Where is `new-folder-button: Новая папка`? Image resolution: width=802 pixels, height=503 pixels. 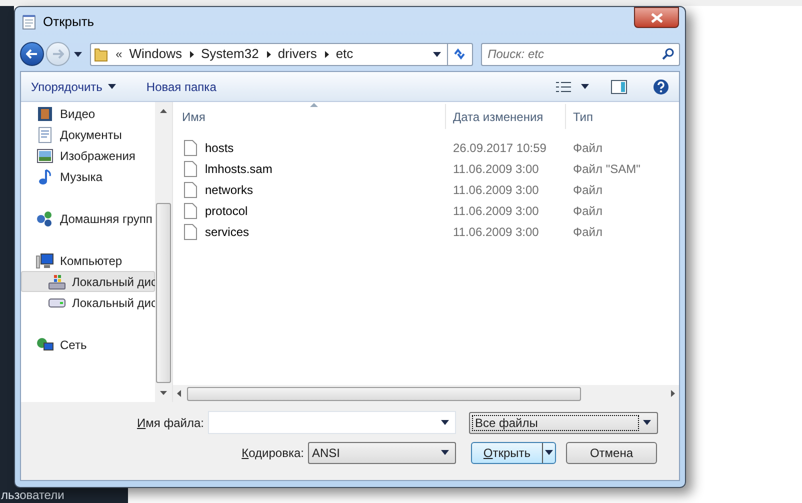 new-folder-button: Новая папка is located at coordinates (181, 87).